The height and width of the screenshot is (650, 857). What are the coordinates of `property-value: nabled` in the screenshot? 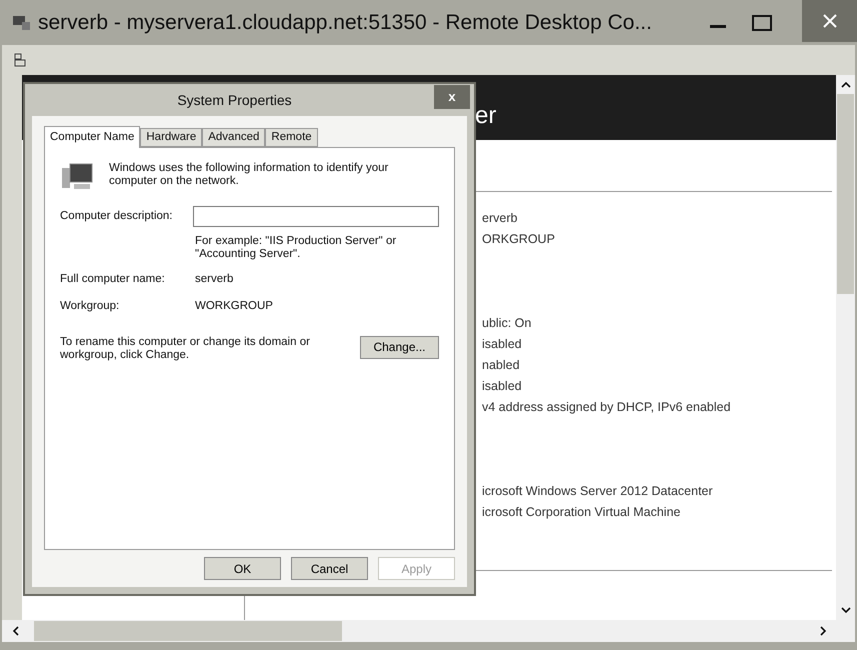 It's located at (501, 365).